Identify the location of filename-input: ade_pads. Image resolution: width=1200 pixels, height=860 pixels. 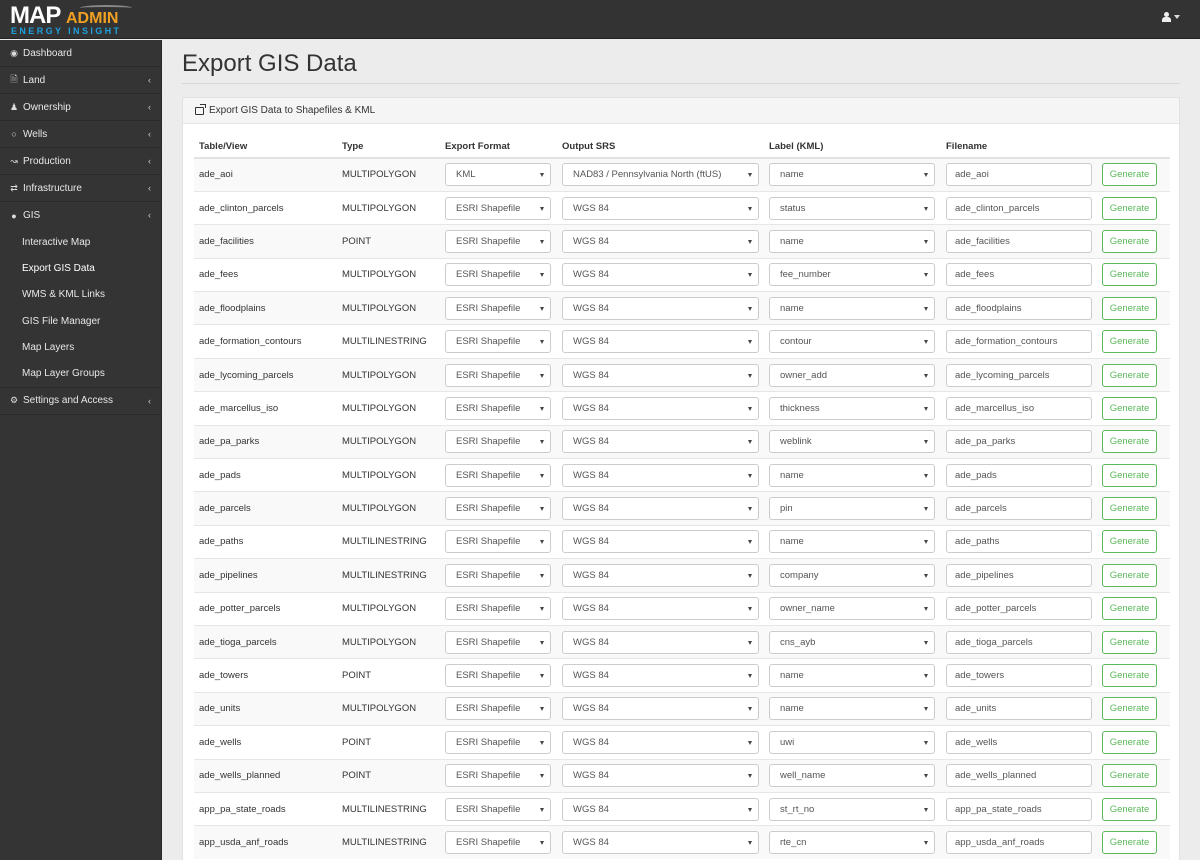
(1019, 475).